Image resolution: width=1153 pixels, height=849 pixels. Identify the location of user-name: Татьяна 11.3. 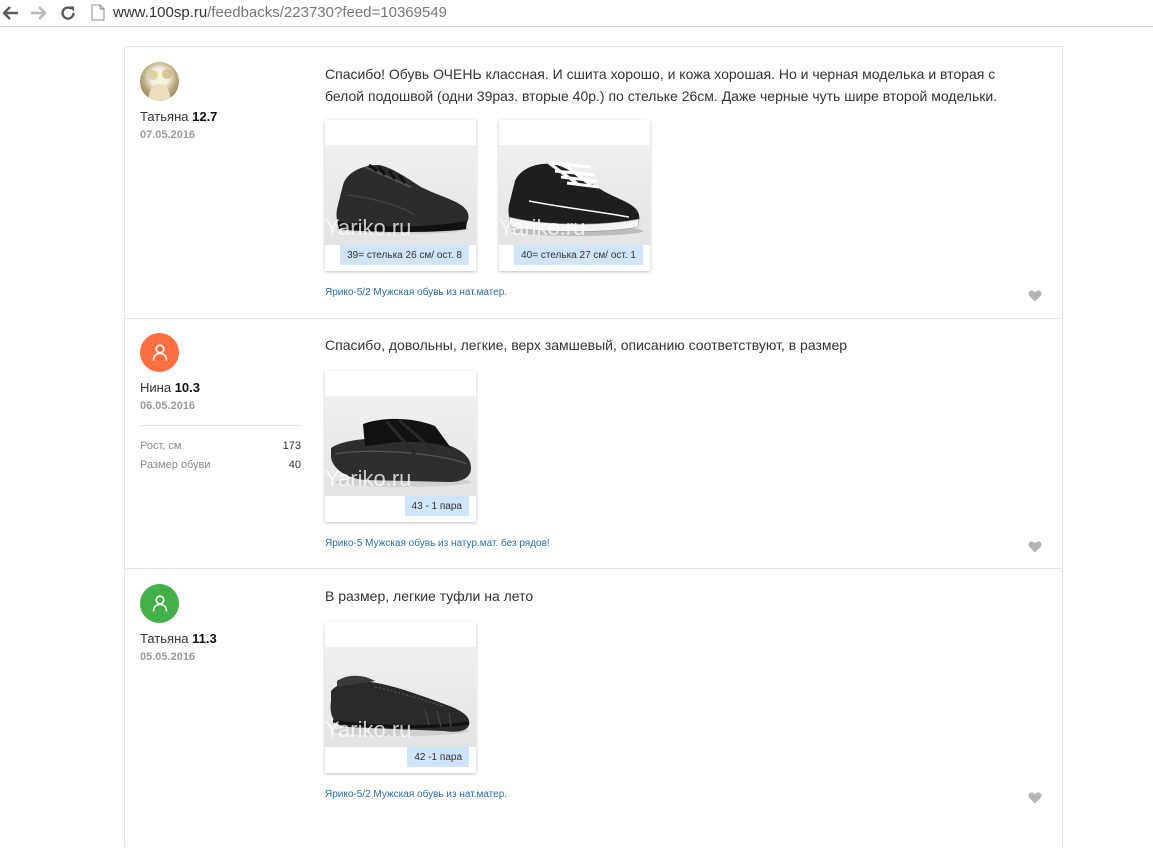
(178, 638).